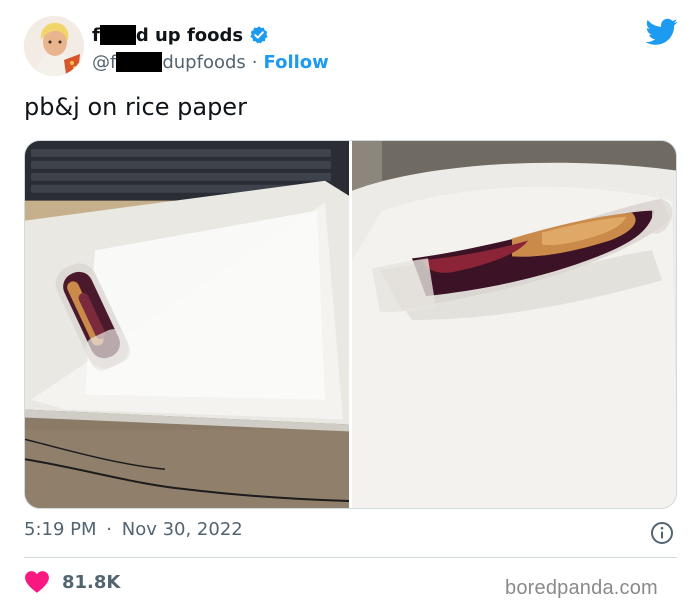 This screenshot has width=700, height=611. I want to click on like-count: 81.8K, so click(91, 582).